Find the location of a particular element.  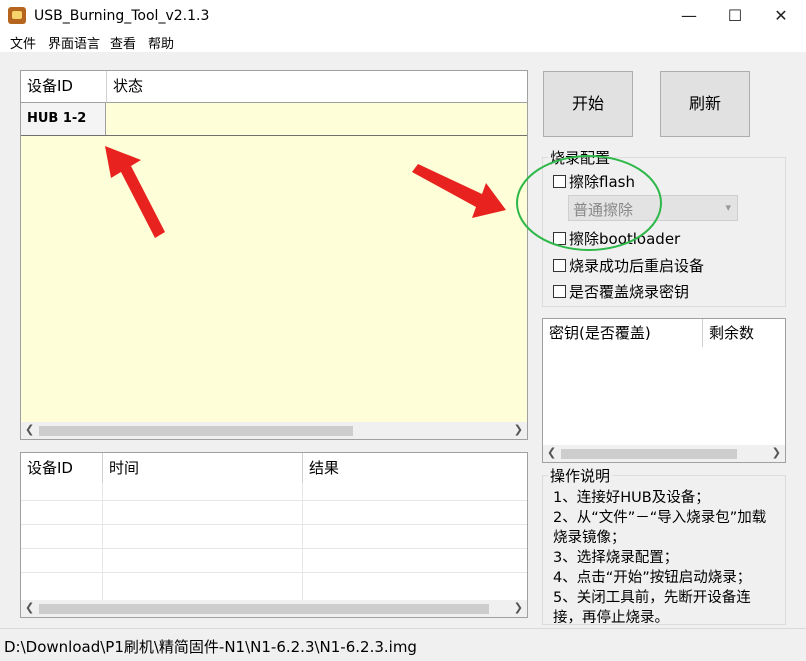

instruction-line: 接，再停止烧录。 is located at coordinates (611, 617).